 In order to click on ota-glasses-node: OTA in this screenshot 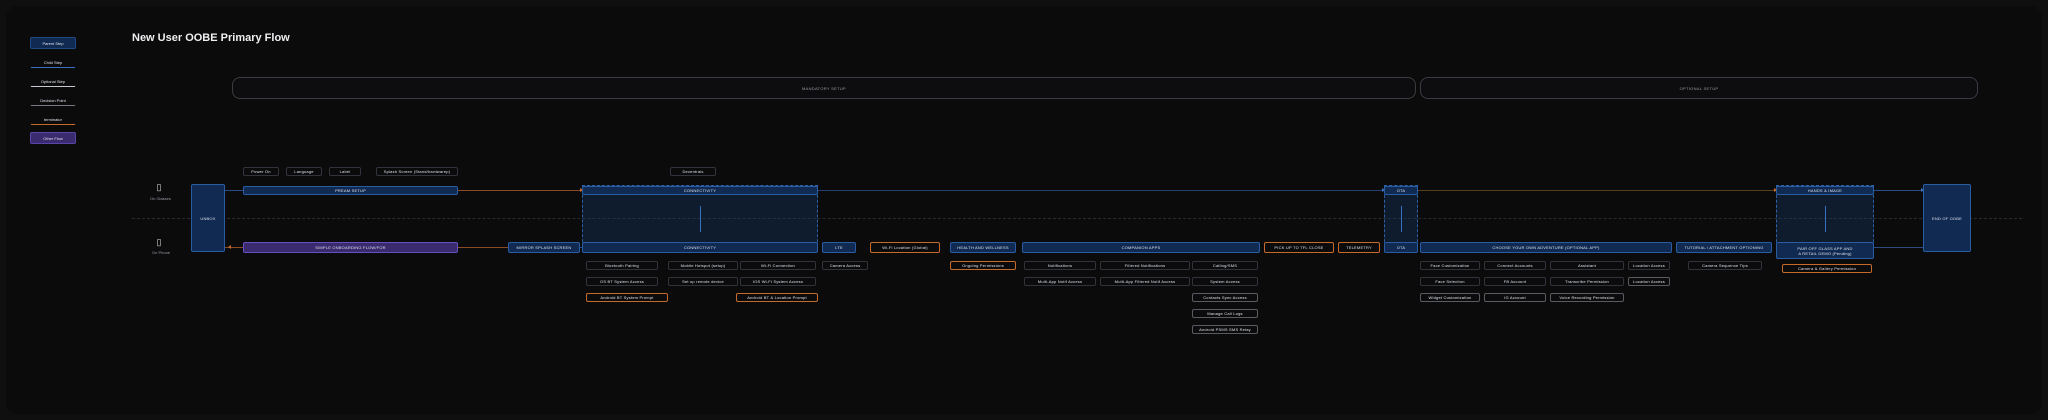, I will do `click(1401, 190)`.